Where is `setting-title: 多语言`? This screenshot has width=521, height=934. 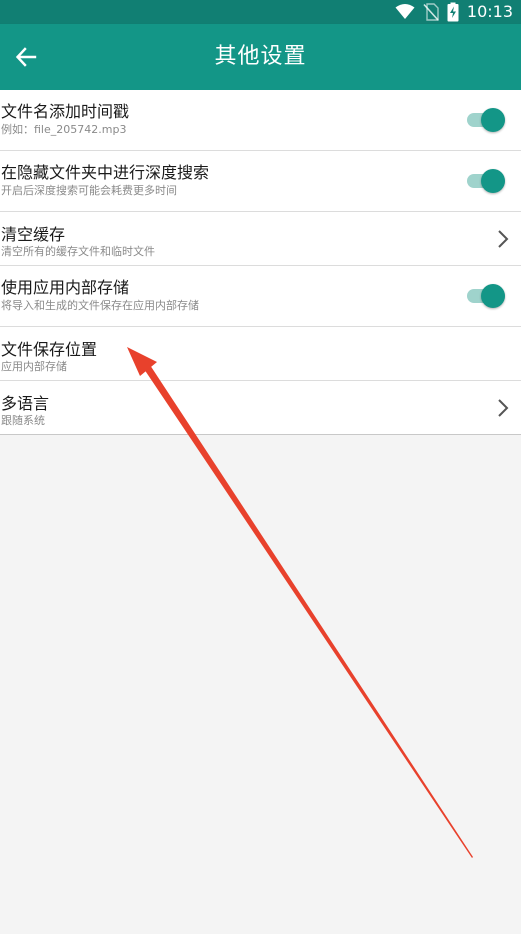
setting-title: 多语言 is located at coordinates (25, 403).